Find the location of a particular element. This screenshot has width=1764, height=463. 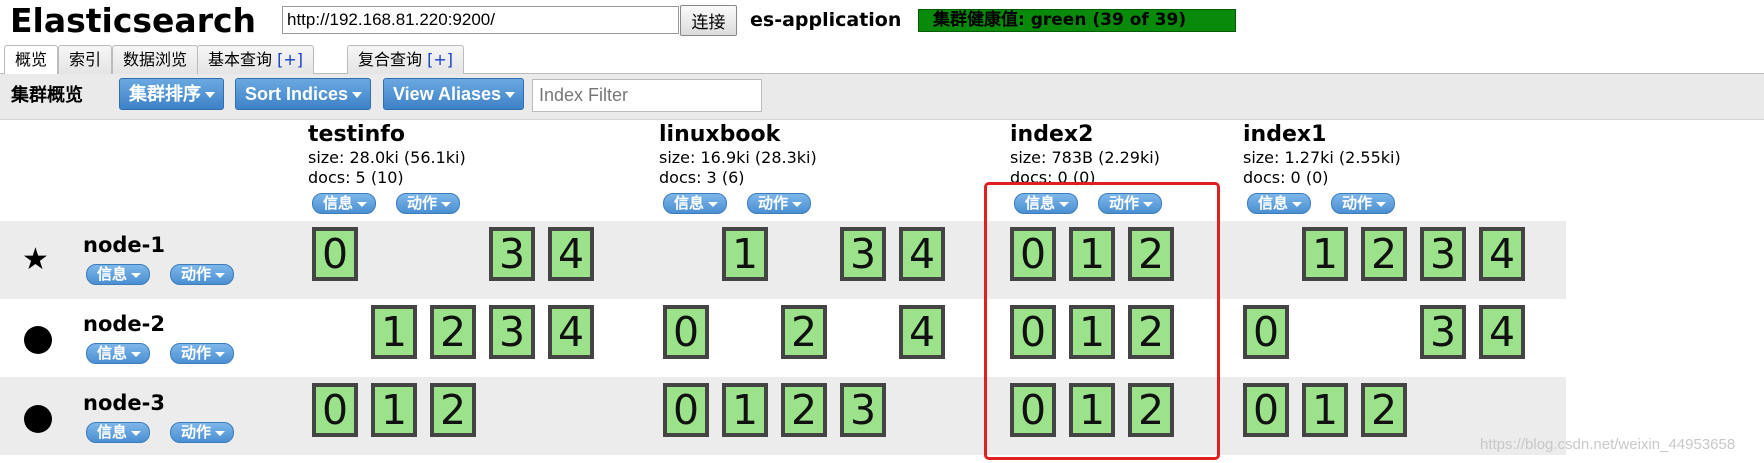

sort-indices-button: Sort Indices is located at coordinates (303, 94).